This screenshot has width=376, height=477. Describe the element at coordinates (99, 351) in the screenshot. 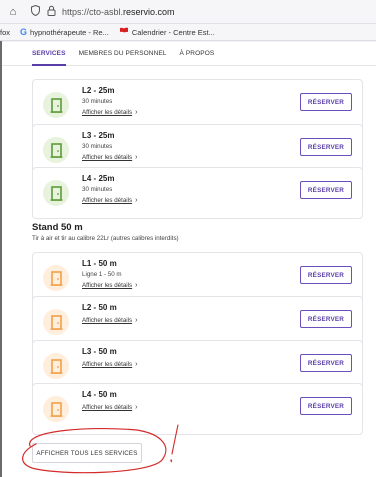

I see `service-title: L3 - 50 m` at that location.